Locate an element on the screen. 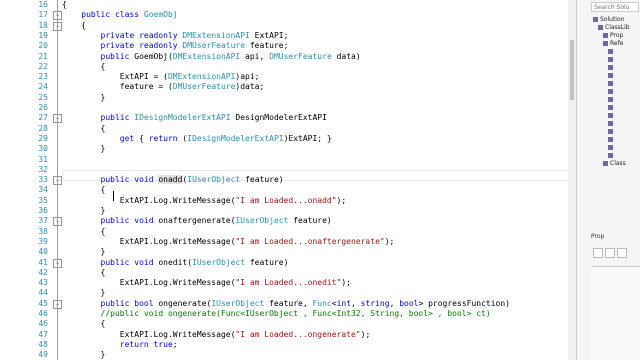 The image size is (640, 360). line-number: 31 is located at coordinates (43, 159).